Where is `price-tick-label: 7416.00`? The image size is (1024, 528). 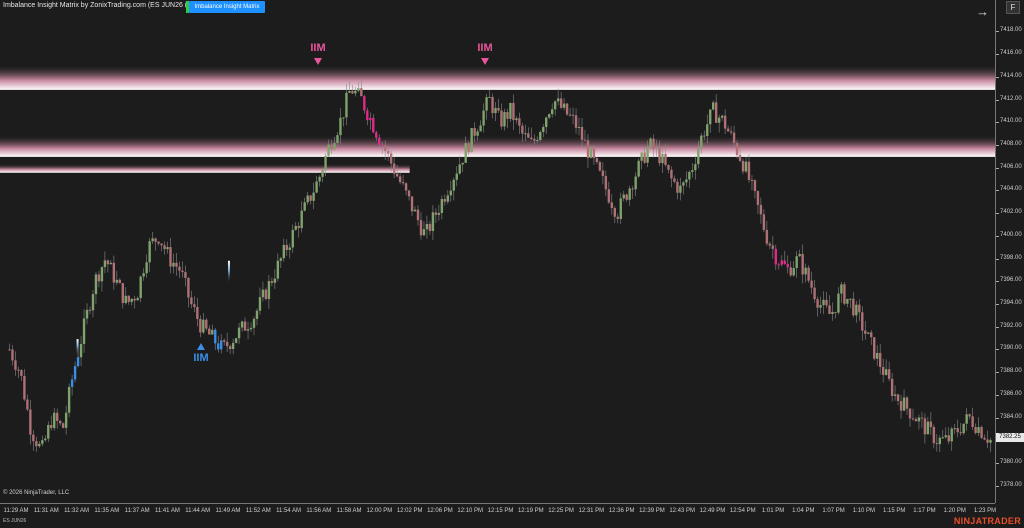 price-tick-label: 7416.00 is located at coordinates (1011, 53).